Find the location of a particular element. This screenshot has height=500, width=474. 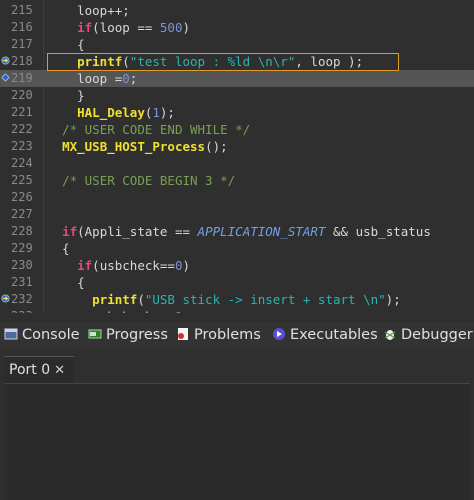

code-text: loop++; is located at coordinates (88, 10).